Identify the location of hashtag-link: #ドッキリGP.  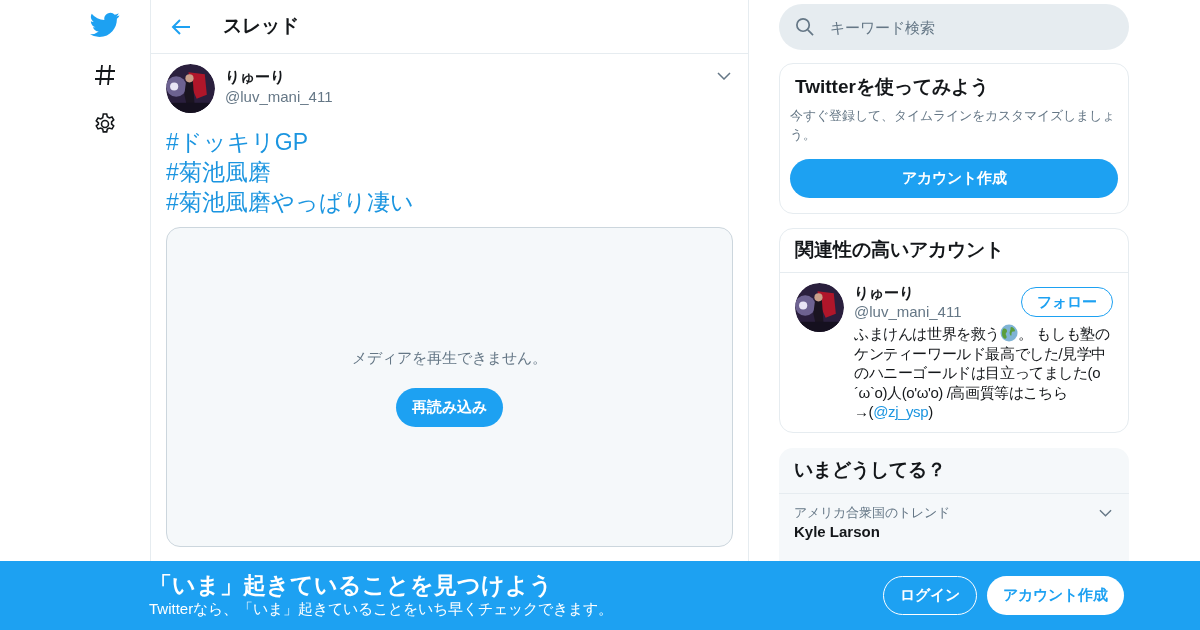
(237, 142).